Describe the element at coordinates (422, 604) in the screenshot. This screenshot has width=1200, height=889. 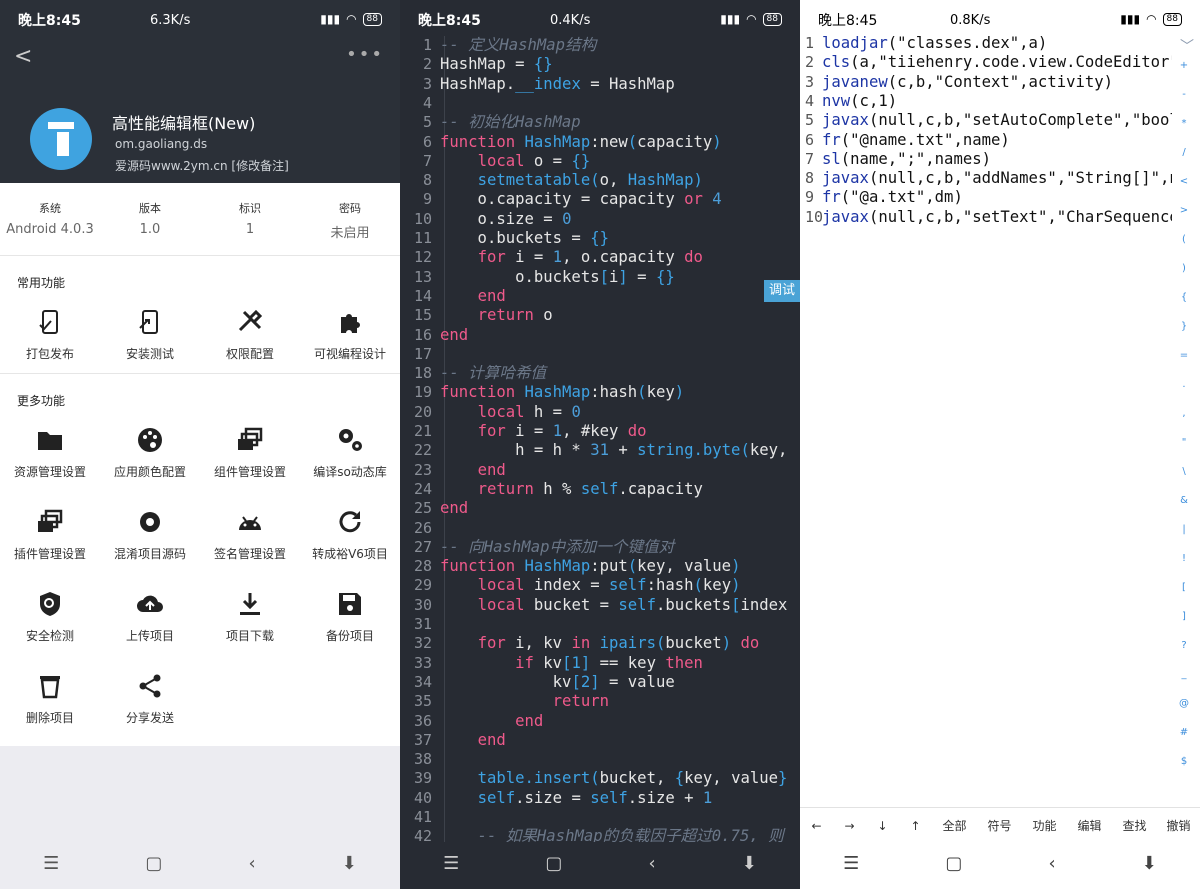
I see `line-number: 30` at that location.